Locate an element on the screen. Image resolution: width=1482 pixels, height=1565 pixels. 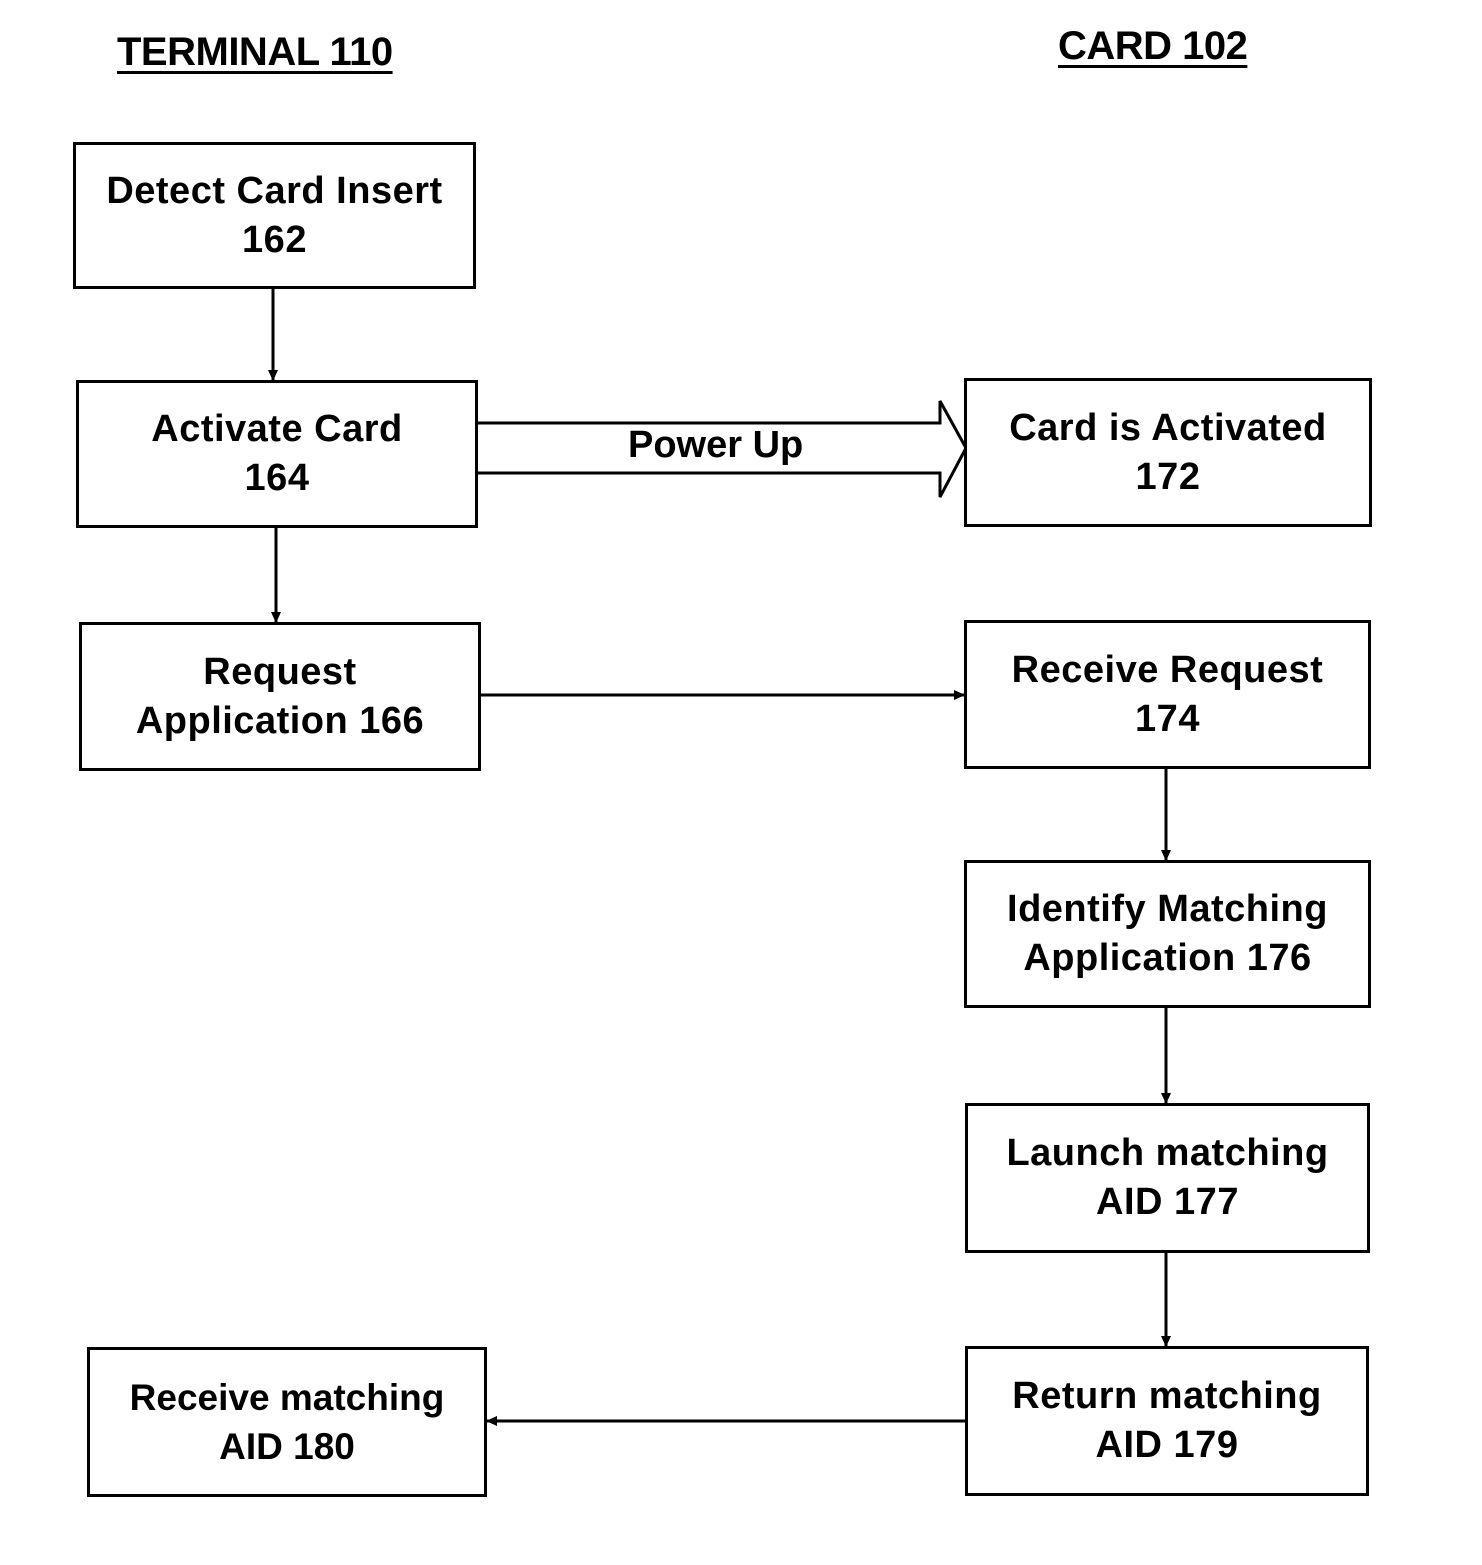
power-up-label: Power Up is located at coordinates (716, 445).